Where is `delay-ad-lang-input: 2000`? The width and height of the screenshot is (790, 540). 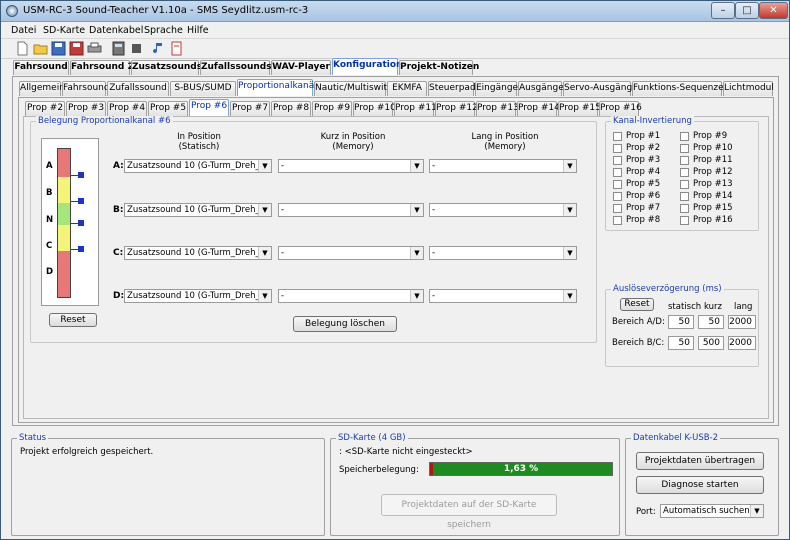 delay-ad-lang-input: 2000 is located at coordinates (742, 322).